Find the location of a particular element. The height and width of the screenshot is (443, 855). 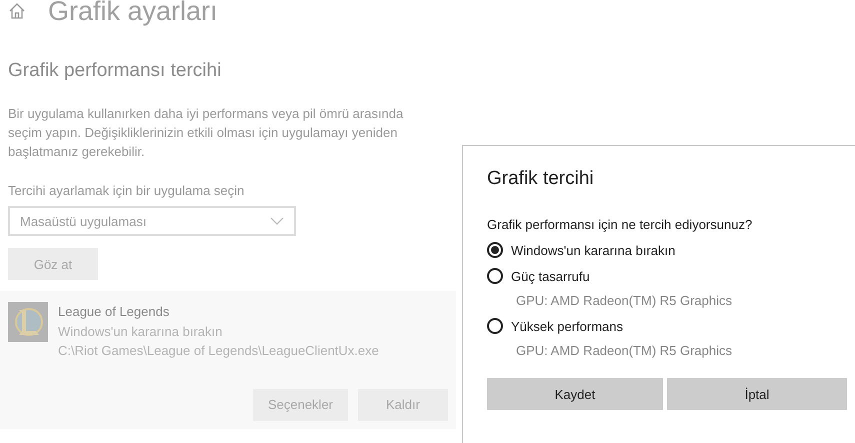

app-logo-icon is located at coordinates (28, 322).